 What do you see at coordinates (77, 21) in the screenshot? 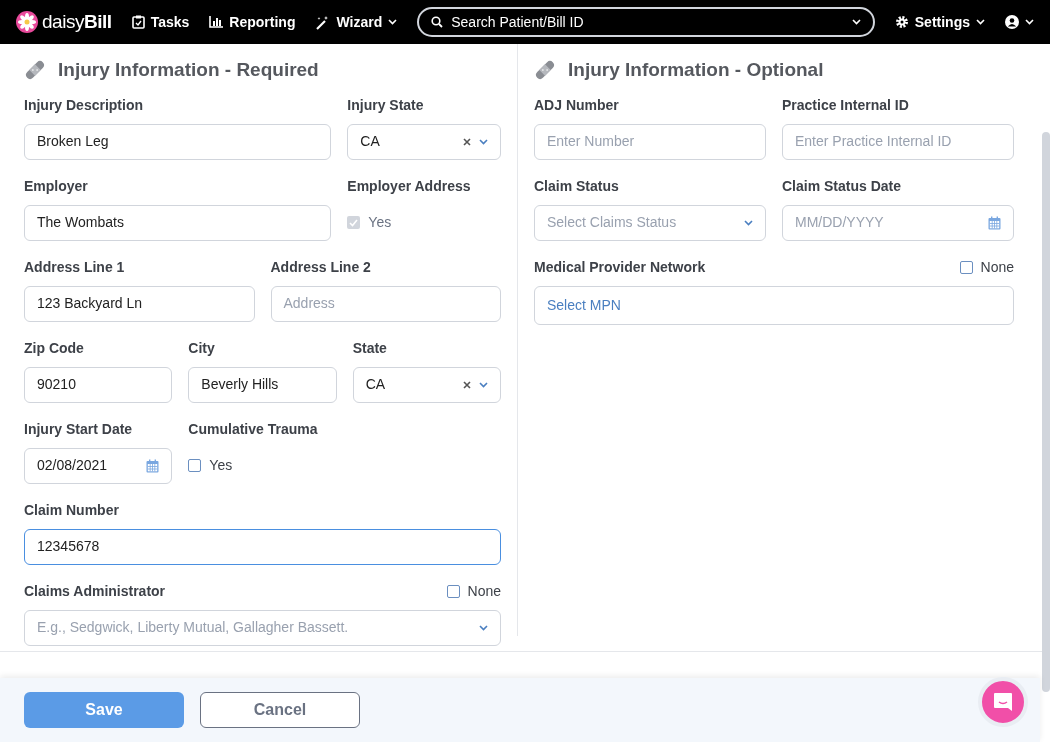
I see `app-logo: daisyBill` at bounding box center [77, 21].